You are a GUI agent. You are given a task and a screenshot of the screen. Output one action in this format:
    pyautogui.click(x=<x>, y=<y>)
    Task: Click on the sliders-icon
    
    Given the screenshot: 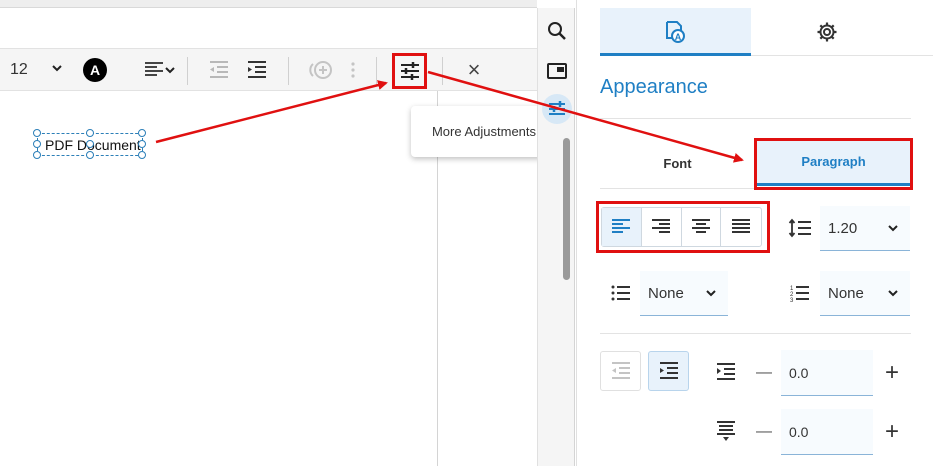 What is the action you would take?
    pyautogui.click(x=557, y=108)
    